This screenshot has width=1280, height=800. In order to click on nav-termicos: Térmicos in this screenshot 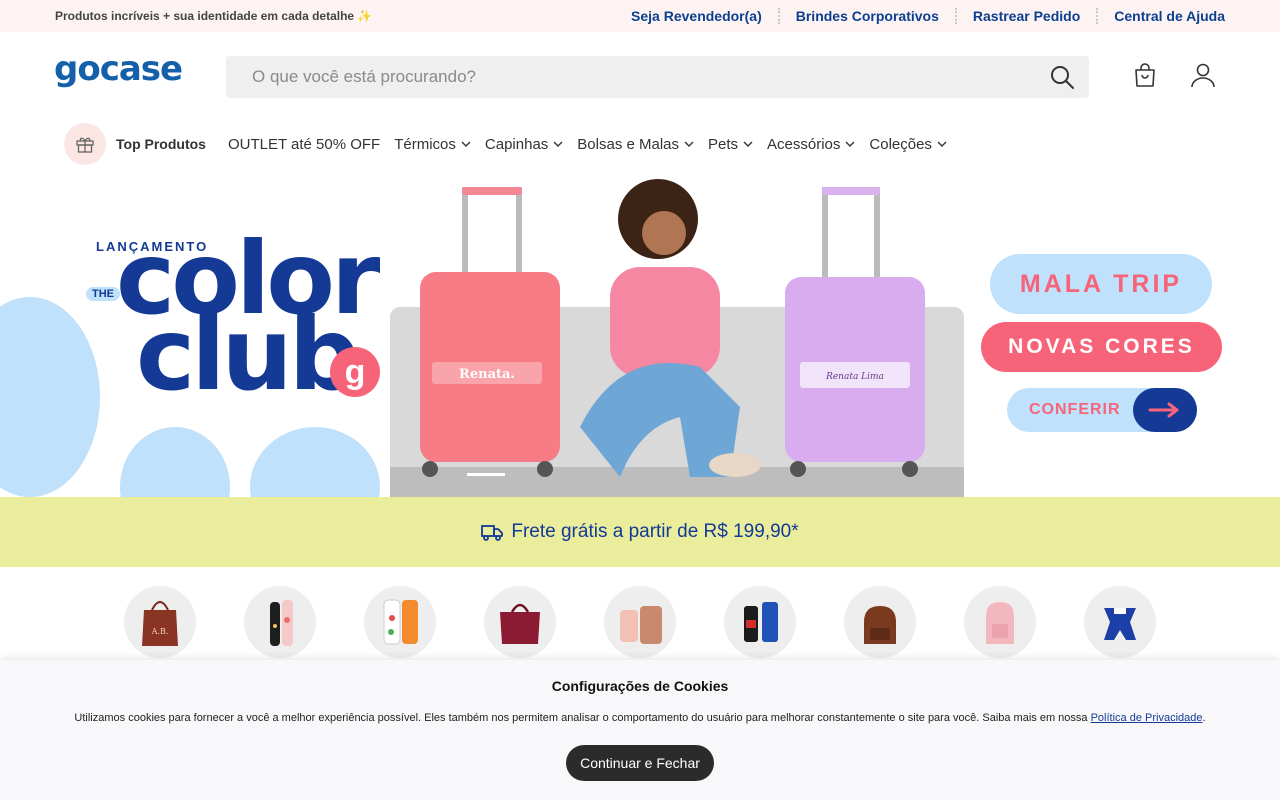, I will do `click(432, 144)`.